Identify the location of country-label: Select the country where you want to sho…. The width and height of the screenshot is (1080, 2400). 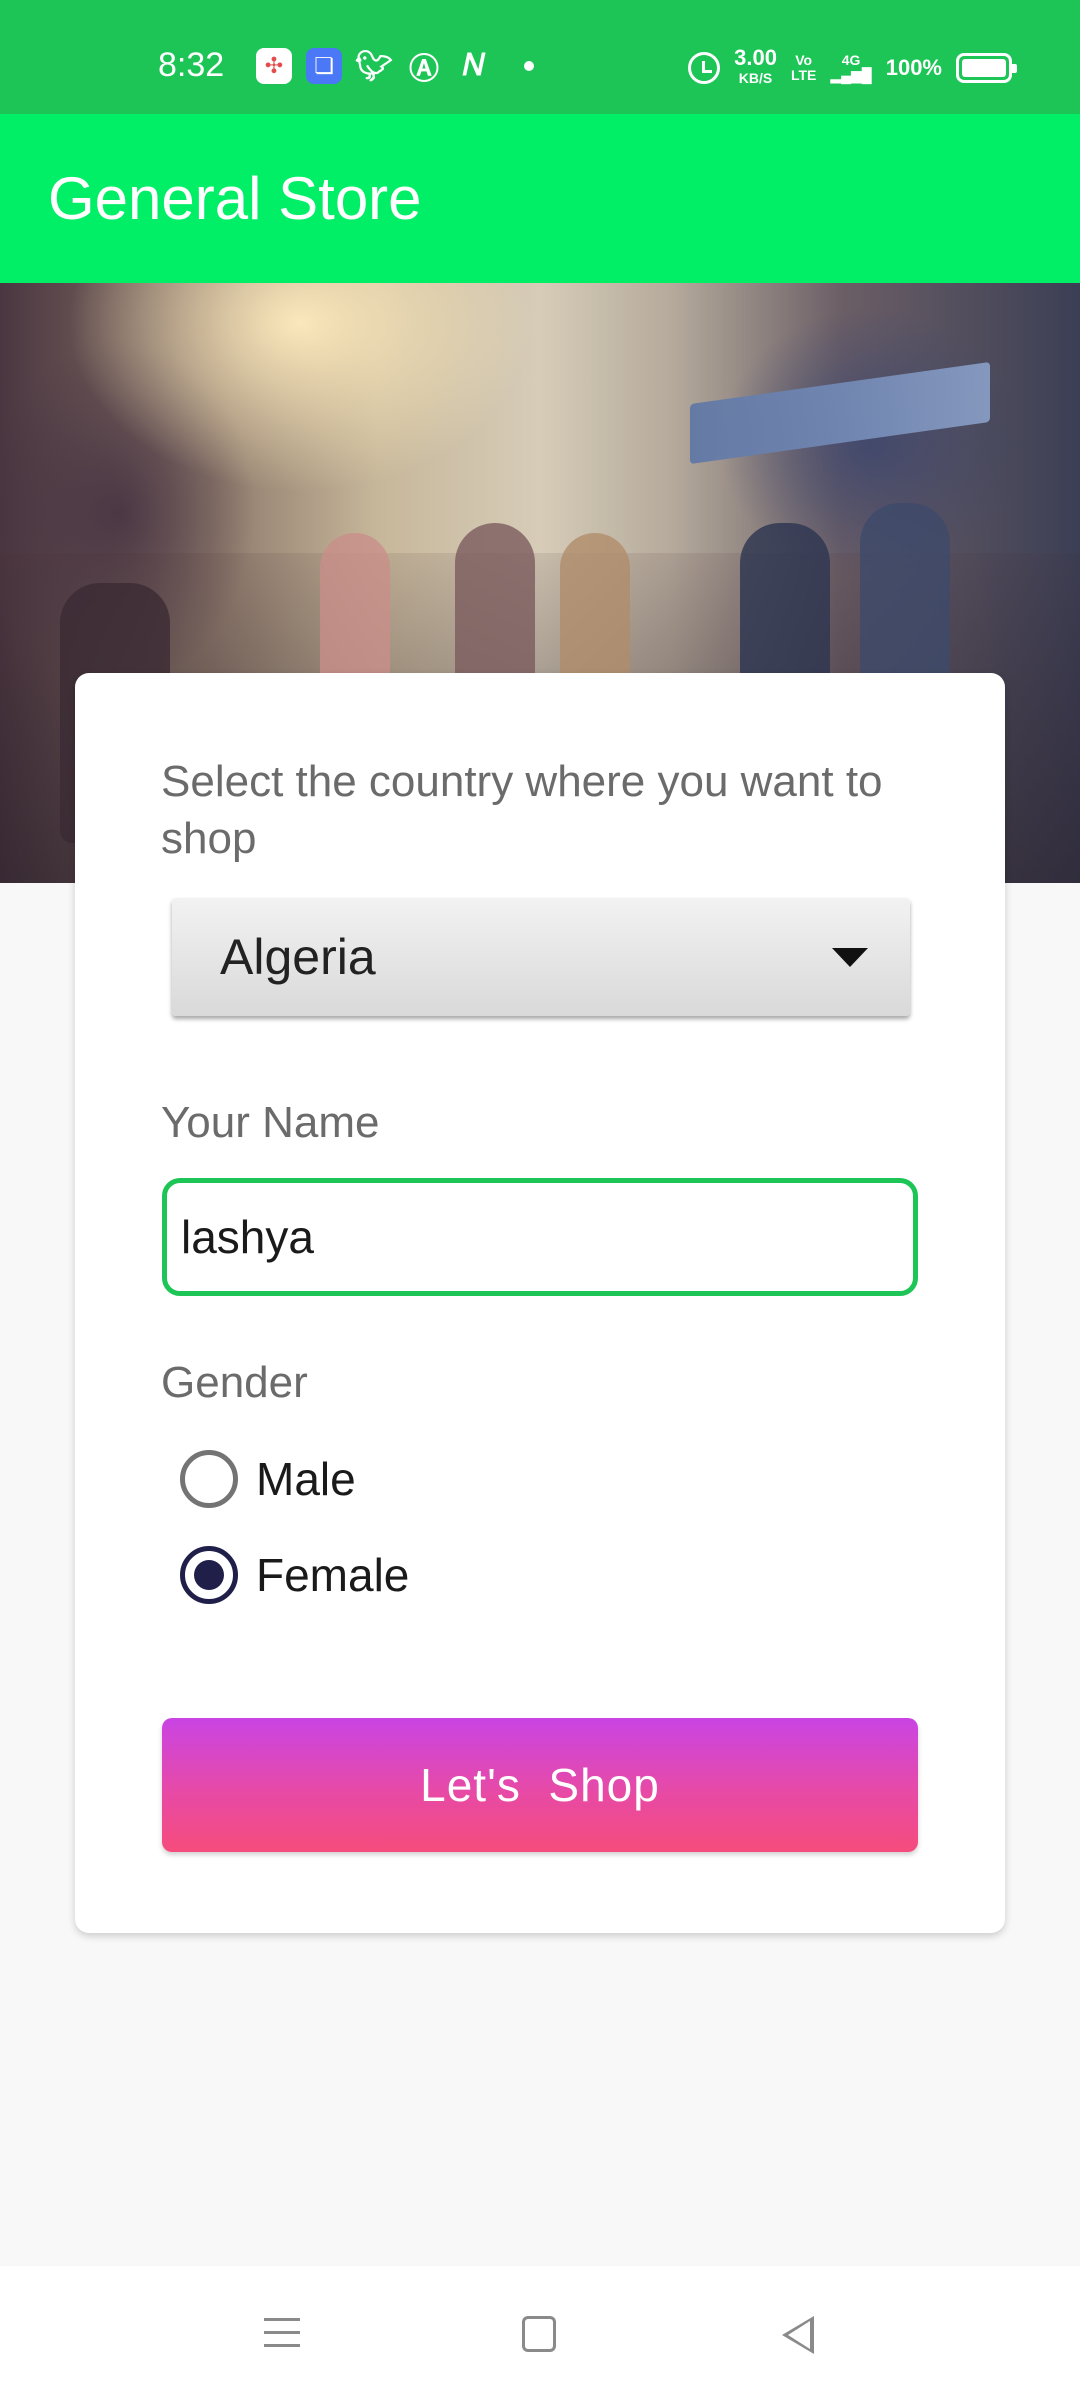
(522, 810).